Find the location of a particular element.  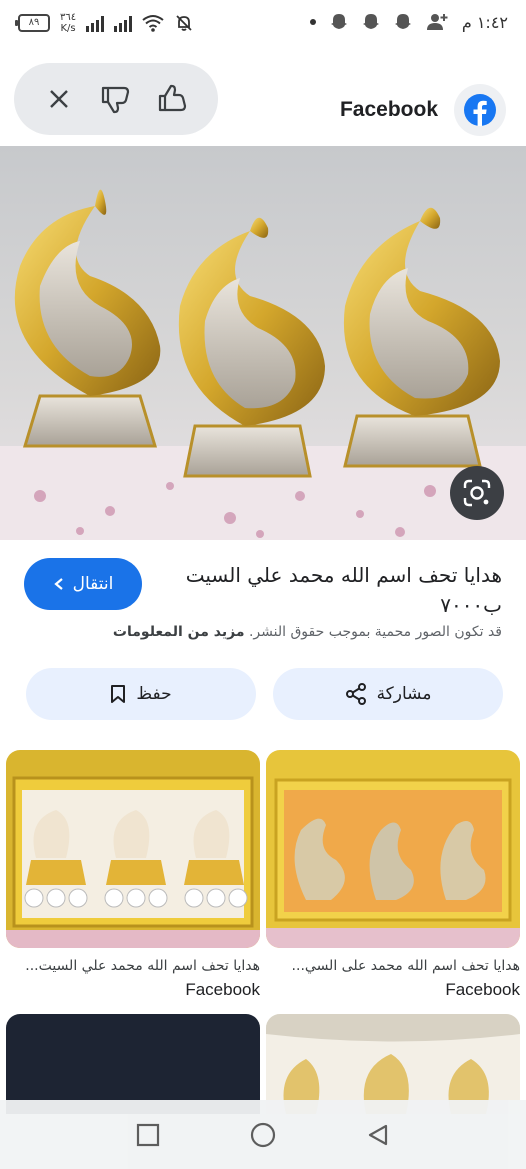

bookmark-icon is located at coordinates (118, 694).